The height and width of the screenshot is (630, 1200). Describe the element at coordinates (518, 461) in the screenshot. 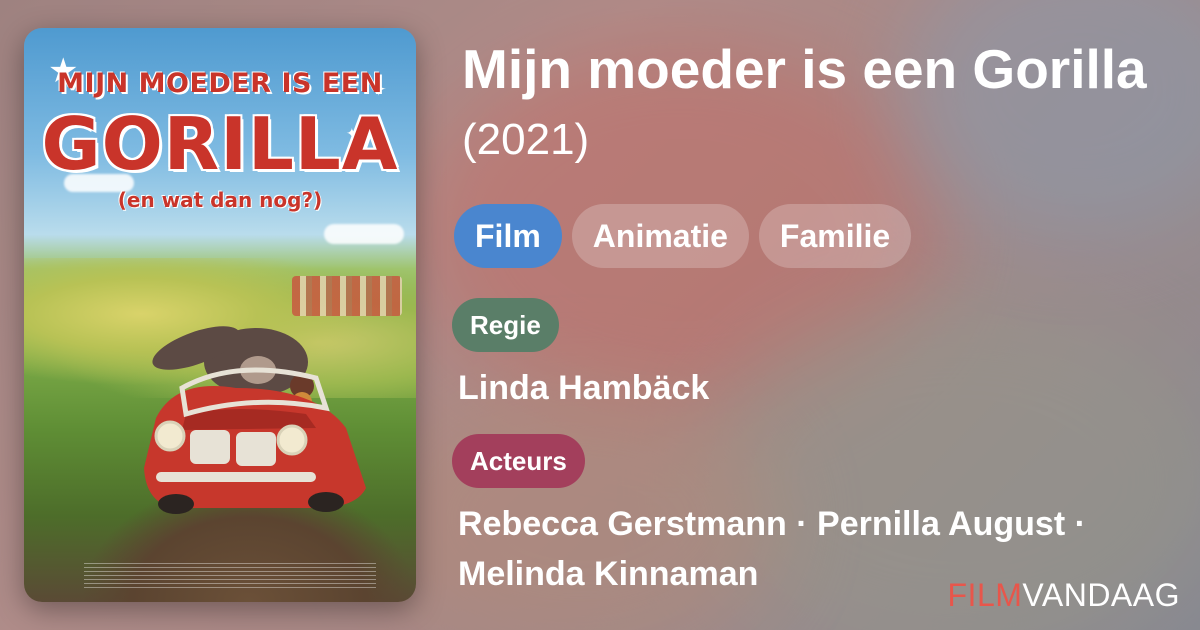

I see `actors-label: Acteurs` at that location.